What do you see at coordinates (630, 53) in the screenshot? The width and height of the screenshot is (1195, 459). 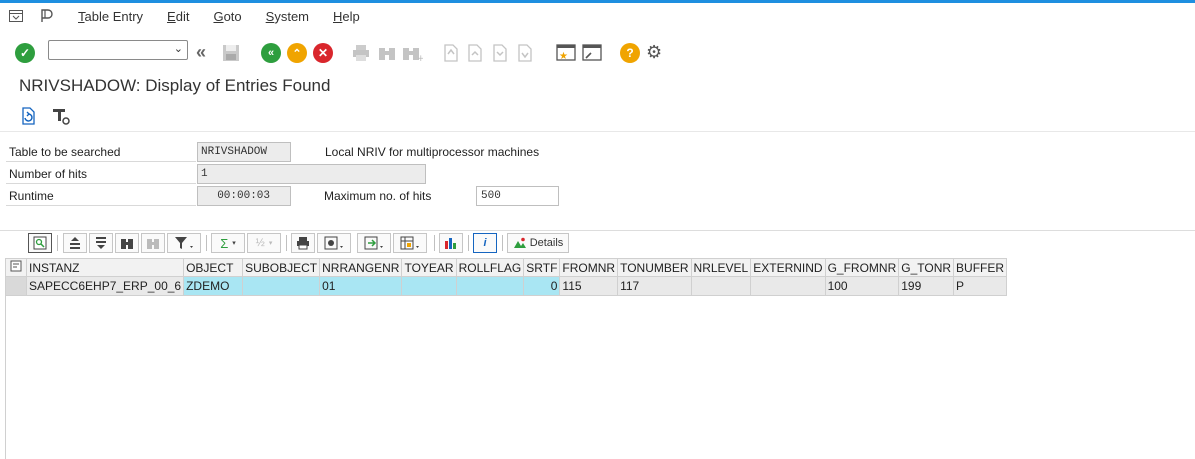 I see `help-icon: ?` at bounding box center [630, 53].